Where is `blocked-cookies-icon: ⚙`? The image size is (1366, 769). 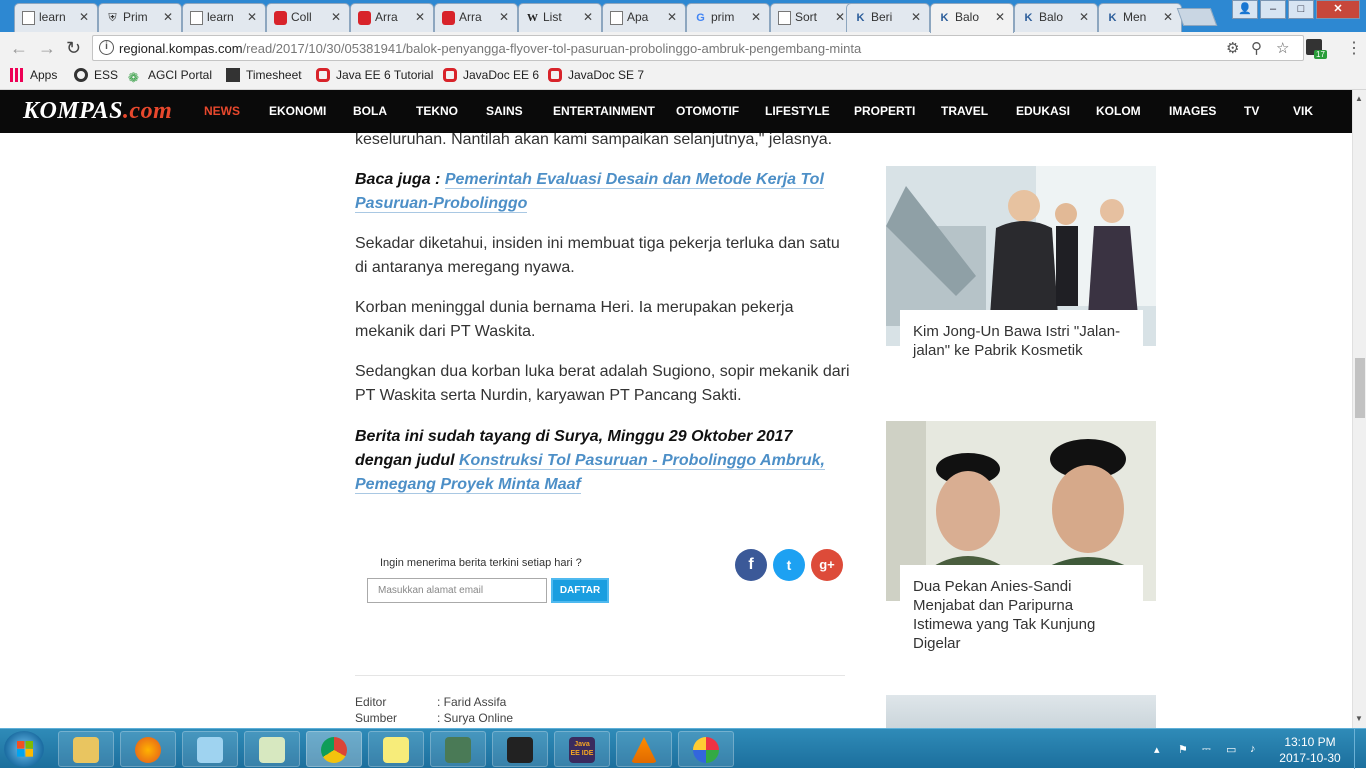
blocked-cookies-icon: ⚙ is located at coordinates (1232, 48).